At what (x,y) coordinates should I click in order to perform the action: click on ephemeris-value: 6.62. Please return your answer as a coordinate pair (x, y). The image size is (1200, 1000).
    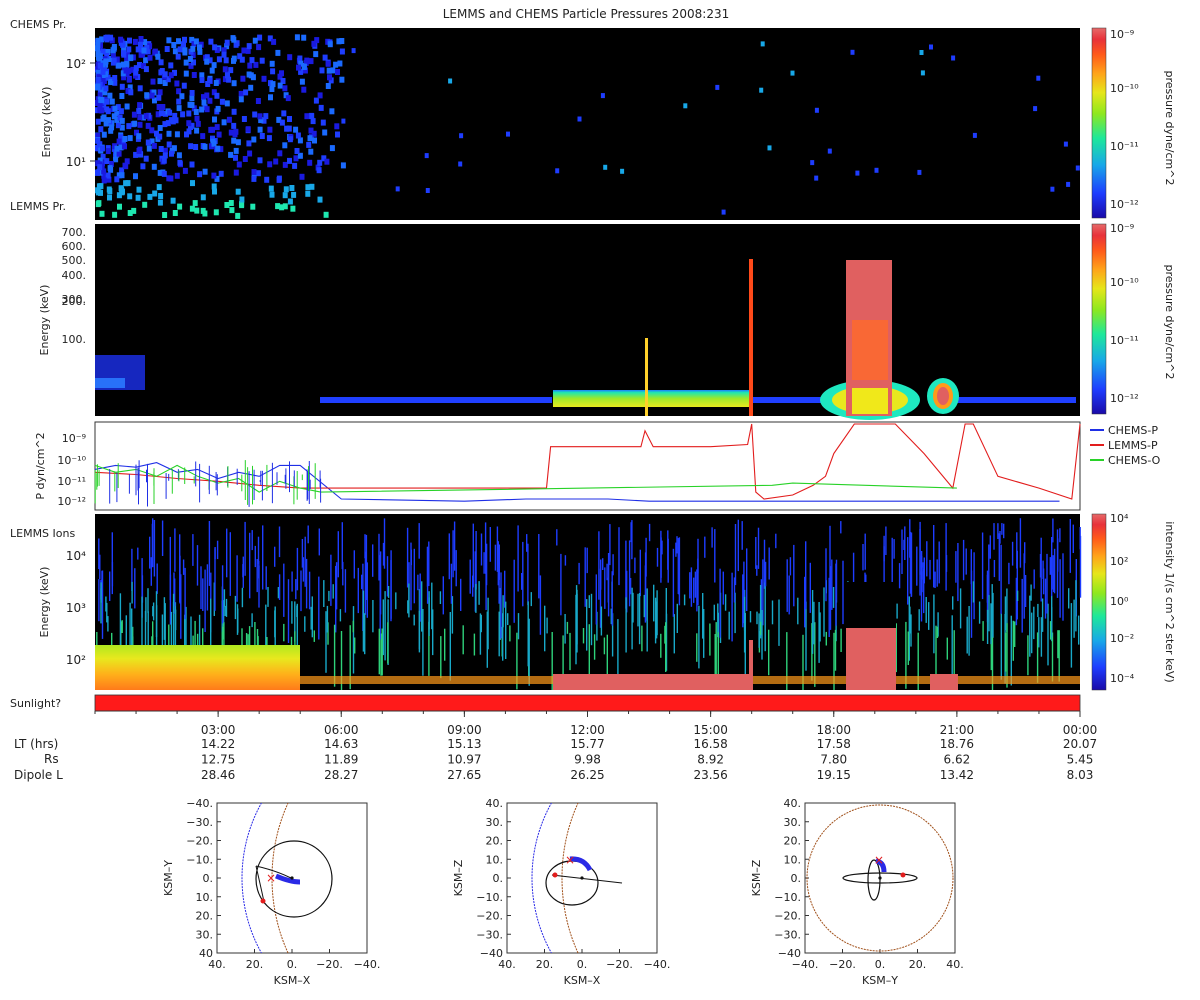
    Looking at the image, I should click on (957, 760).